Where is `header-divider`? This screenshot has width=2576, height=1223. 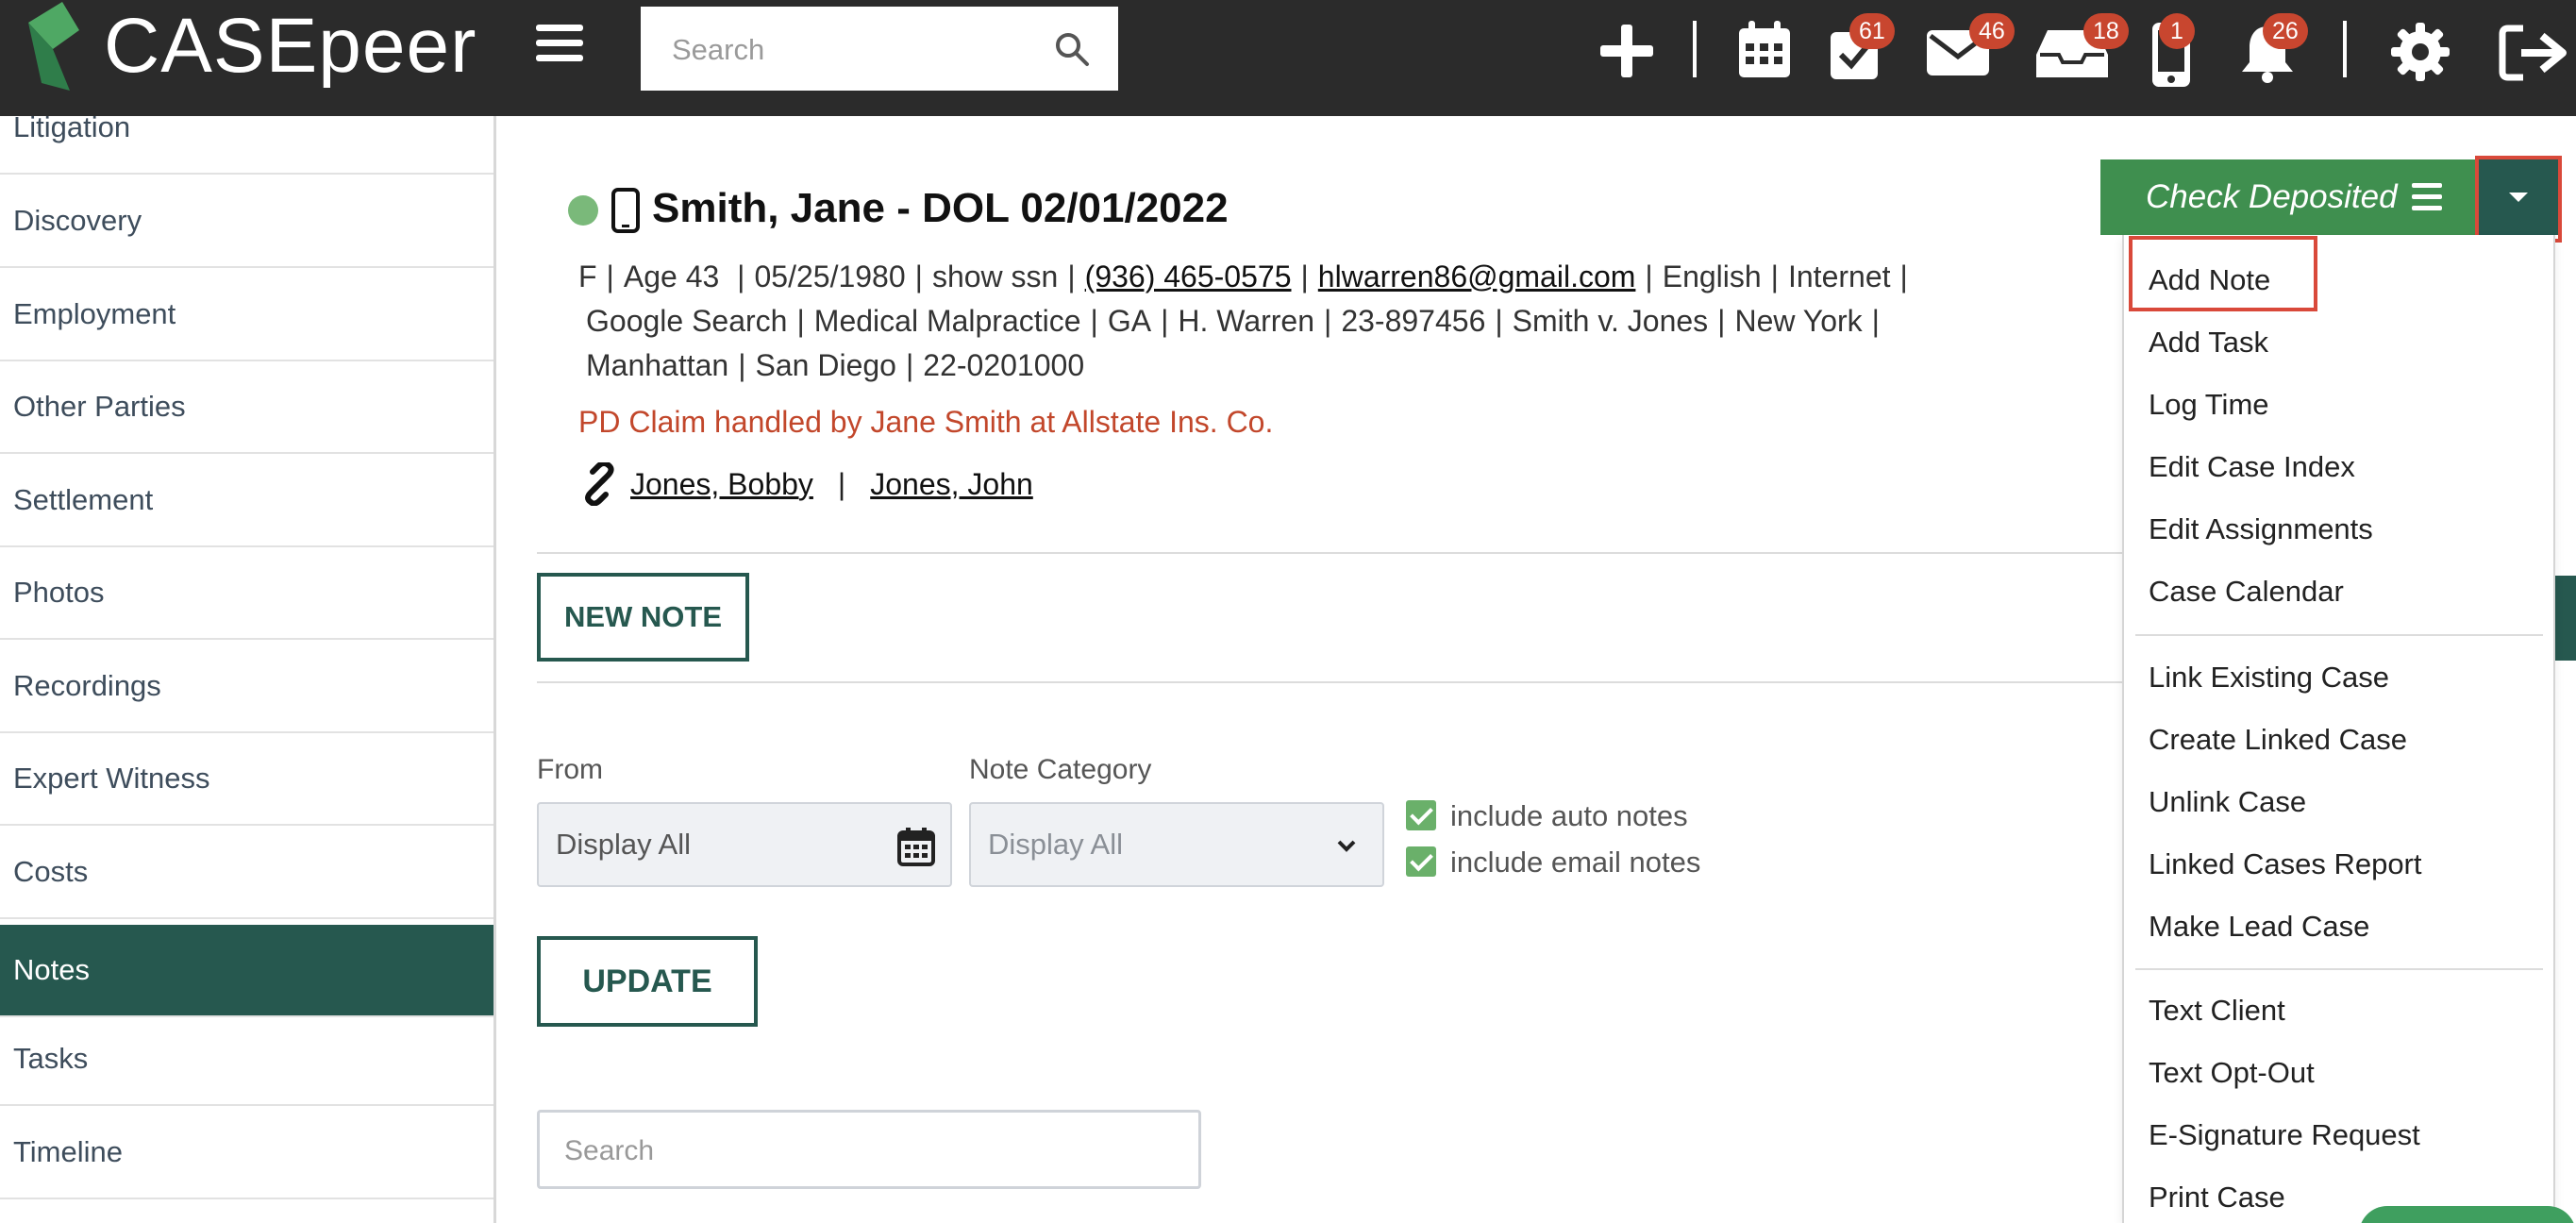
header-divider is located at coordinates (1329, 553).